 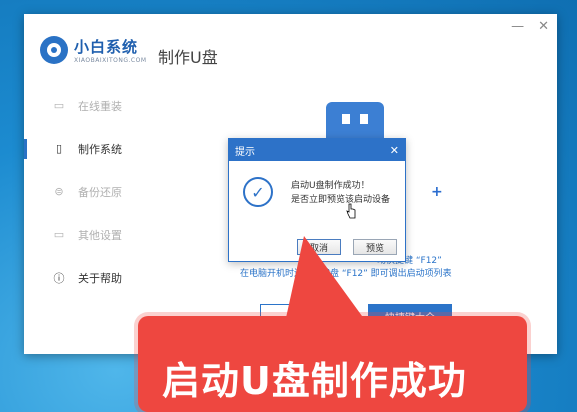 What do you see at coordinates (100, 149) in the screenshot?
I see `sidebar-item-label: 制作系统` at bounding box center [100, 149].